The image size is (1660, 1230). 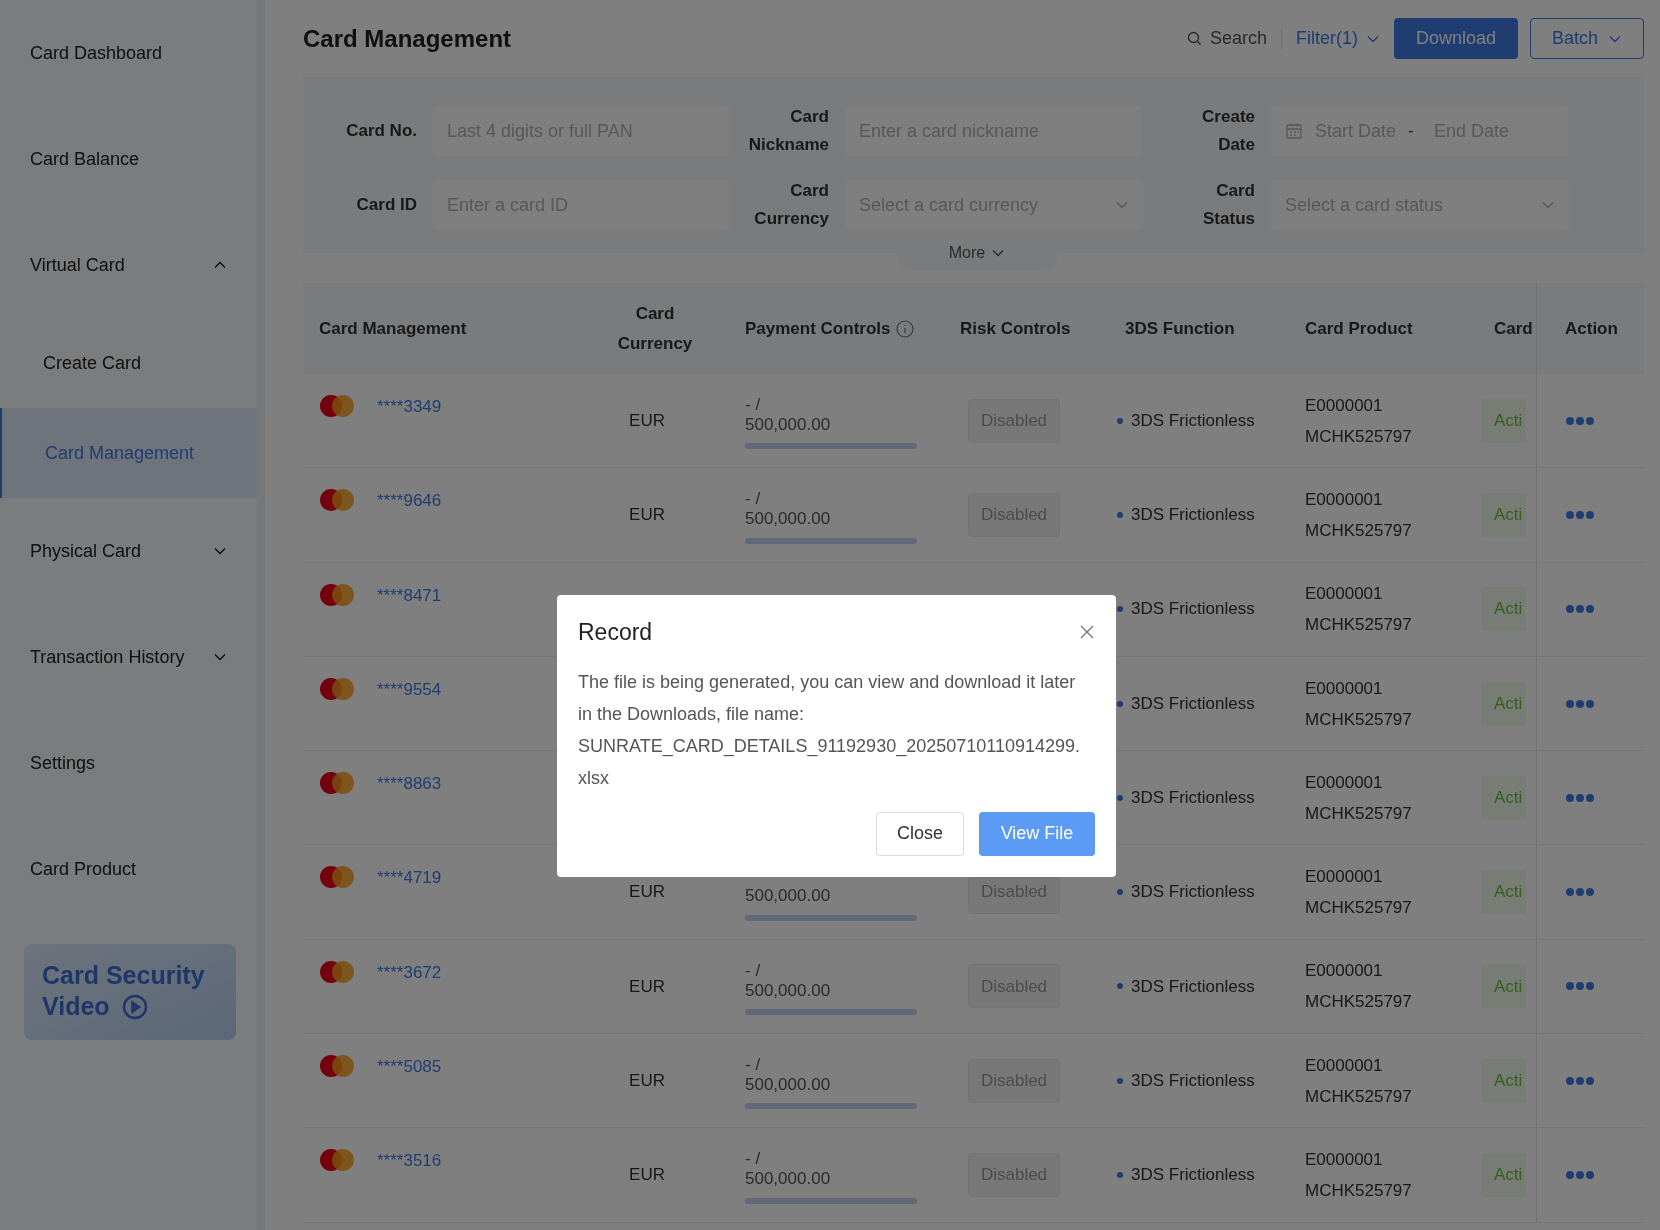 I want to click on field-label: Card No., so click(x=381, y=131).